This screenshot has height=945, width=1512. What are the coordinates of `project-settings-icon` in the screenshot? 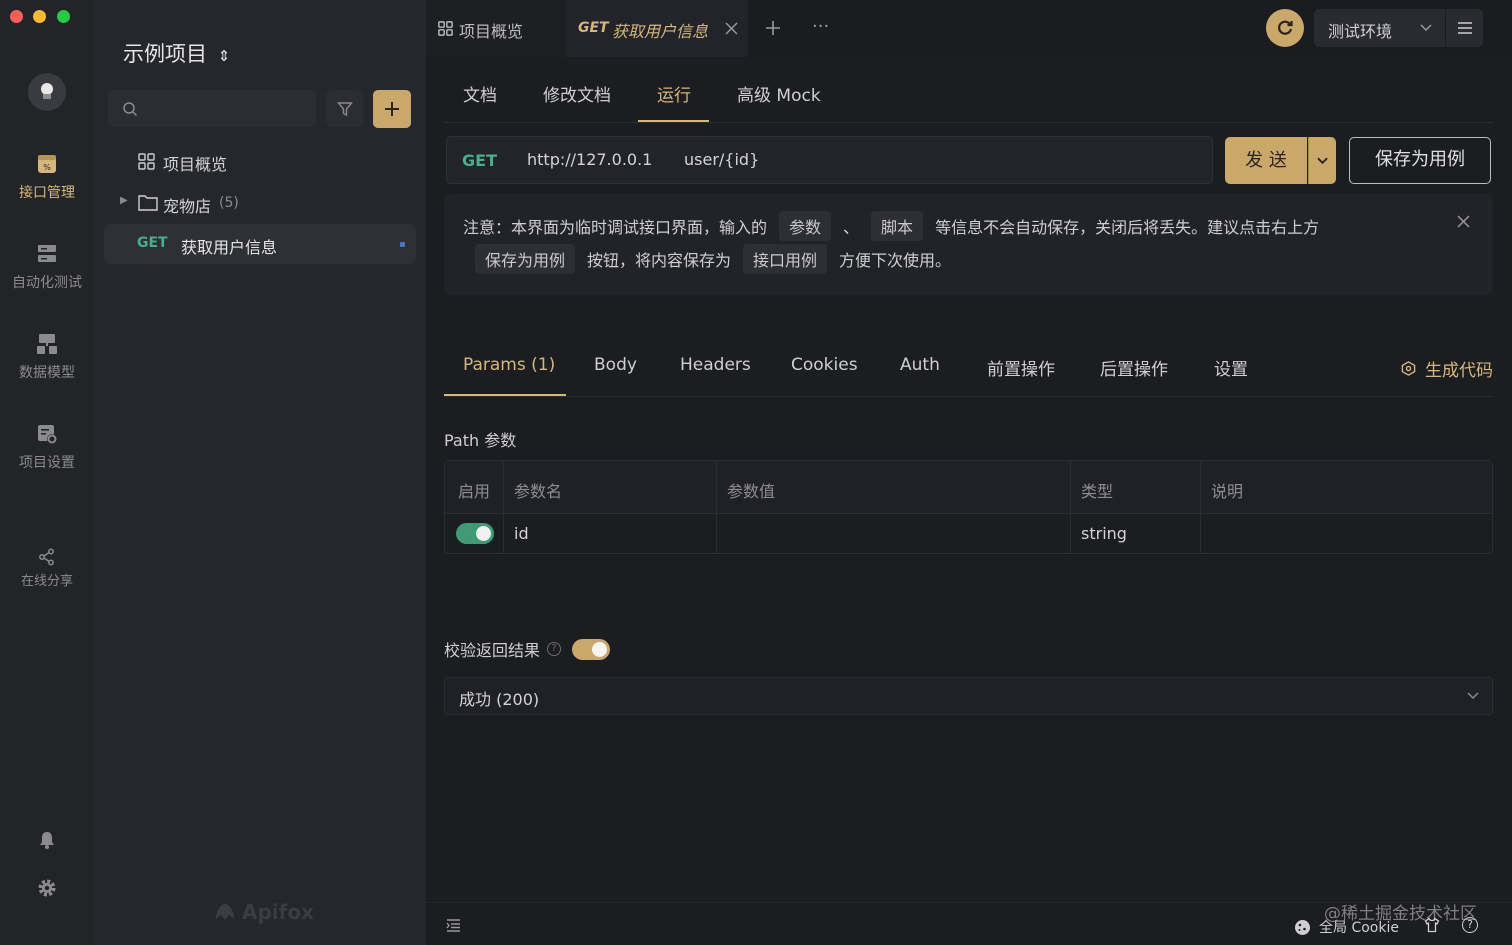 It's located at (47, 434).